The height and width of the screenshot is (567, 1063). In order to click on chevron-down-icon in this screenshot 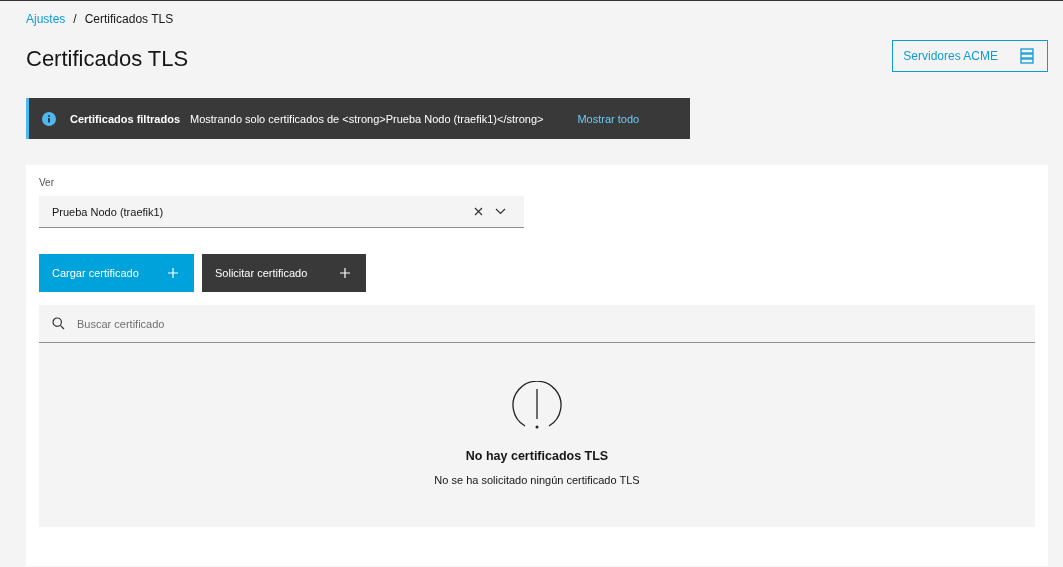, I will do `click(500, 211)`.